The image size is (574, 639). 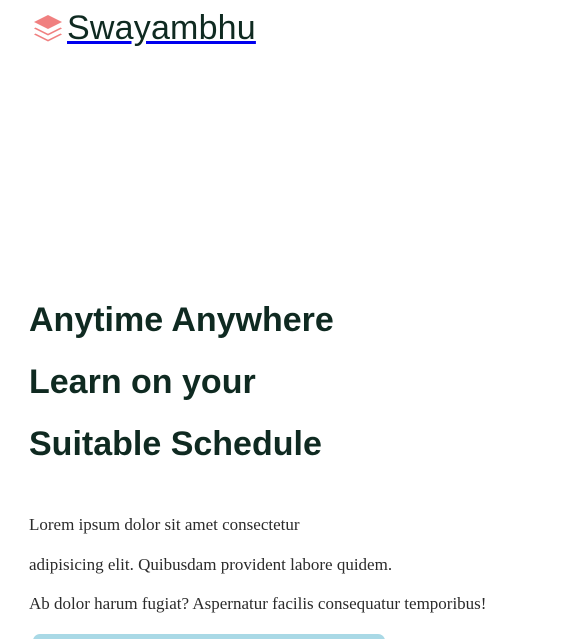 I want to click on headline-line-2: Learn on your, so click(x=142, y=382).